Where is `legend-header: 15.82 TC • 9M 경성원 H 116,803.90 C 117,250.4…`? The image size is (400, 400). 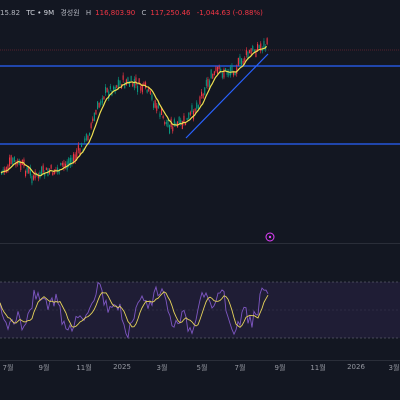 legend-header: 15.82 TC • 9M 경성원 H 116,803.90 C 117,250.4… is located at coordinates (200, 13).